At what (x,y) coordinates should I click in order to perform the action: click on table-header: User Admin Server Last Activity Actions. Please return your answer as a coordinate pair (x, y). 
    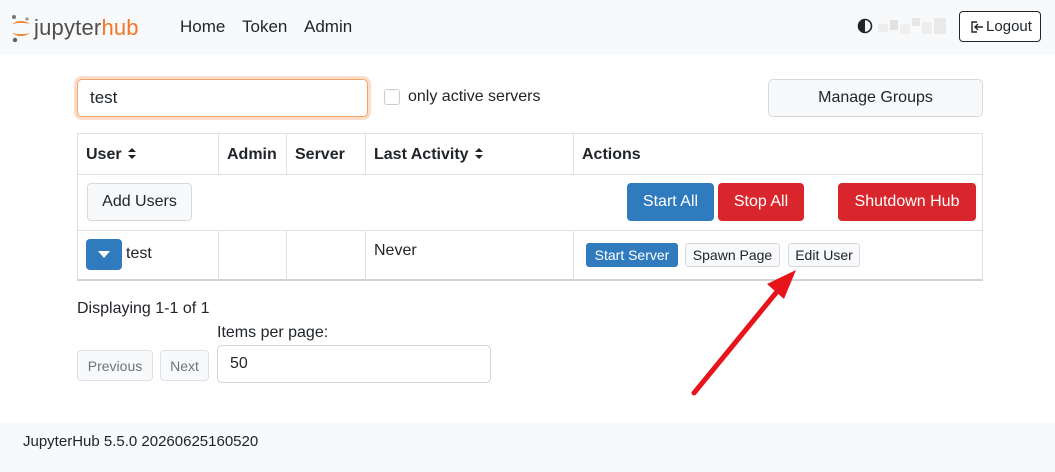
    Looking at the image, I should click on (530, 154).